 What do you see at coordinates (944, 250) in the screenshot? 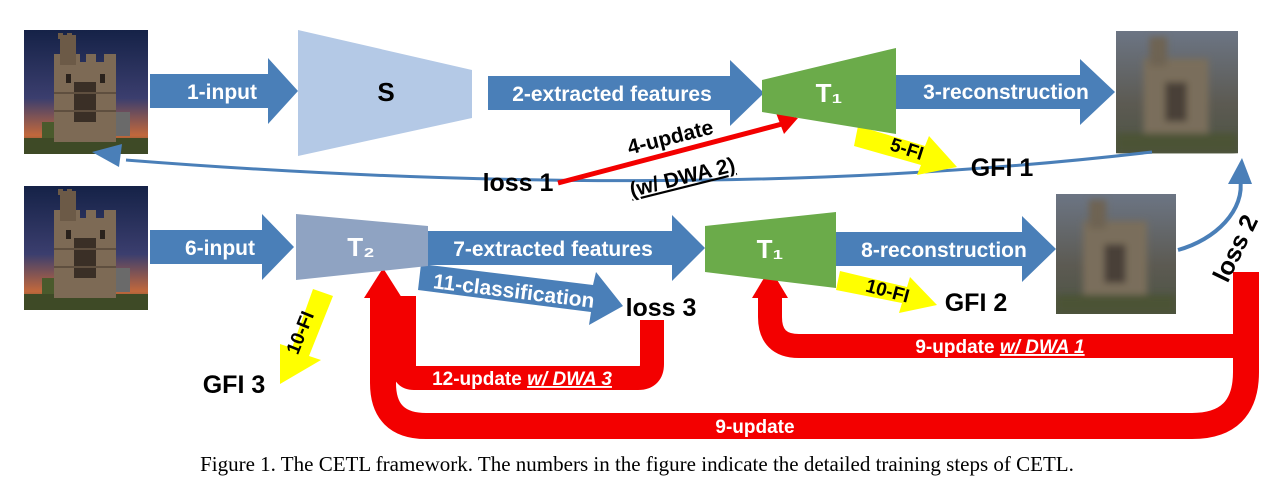
I see `label-8-reconstruction: 8-reconstruction` at bounding box center [944, 250].